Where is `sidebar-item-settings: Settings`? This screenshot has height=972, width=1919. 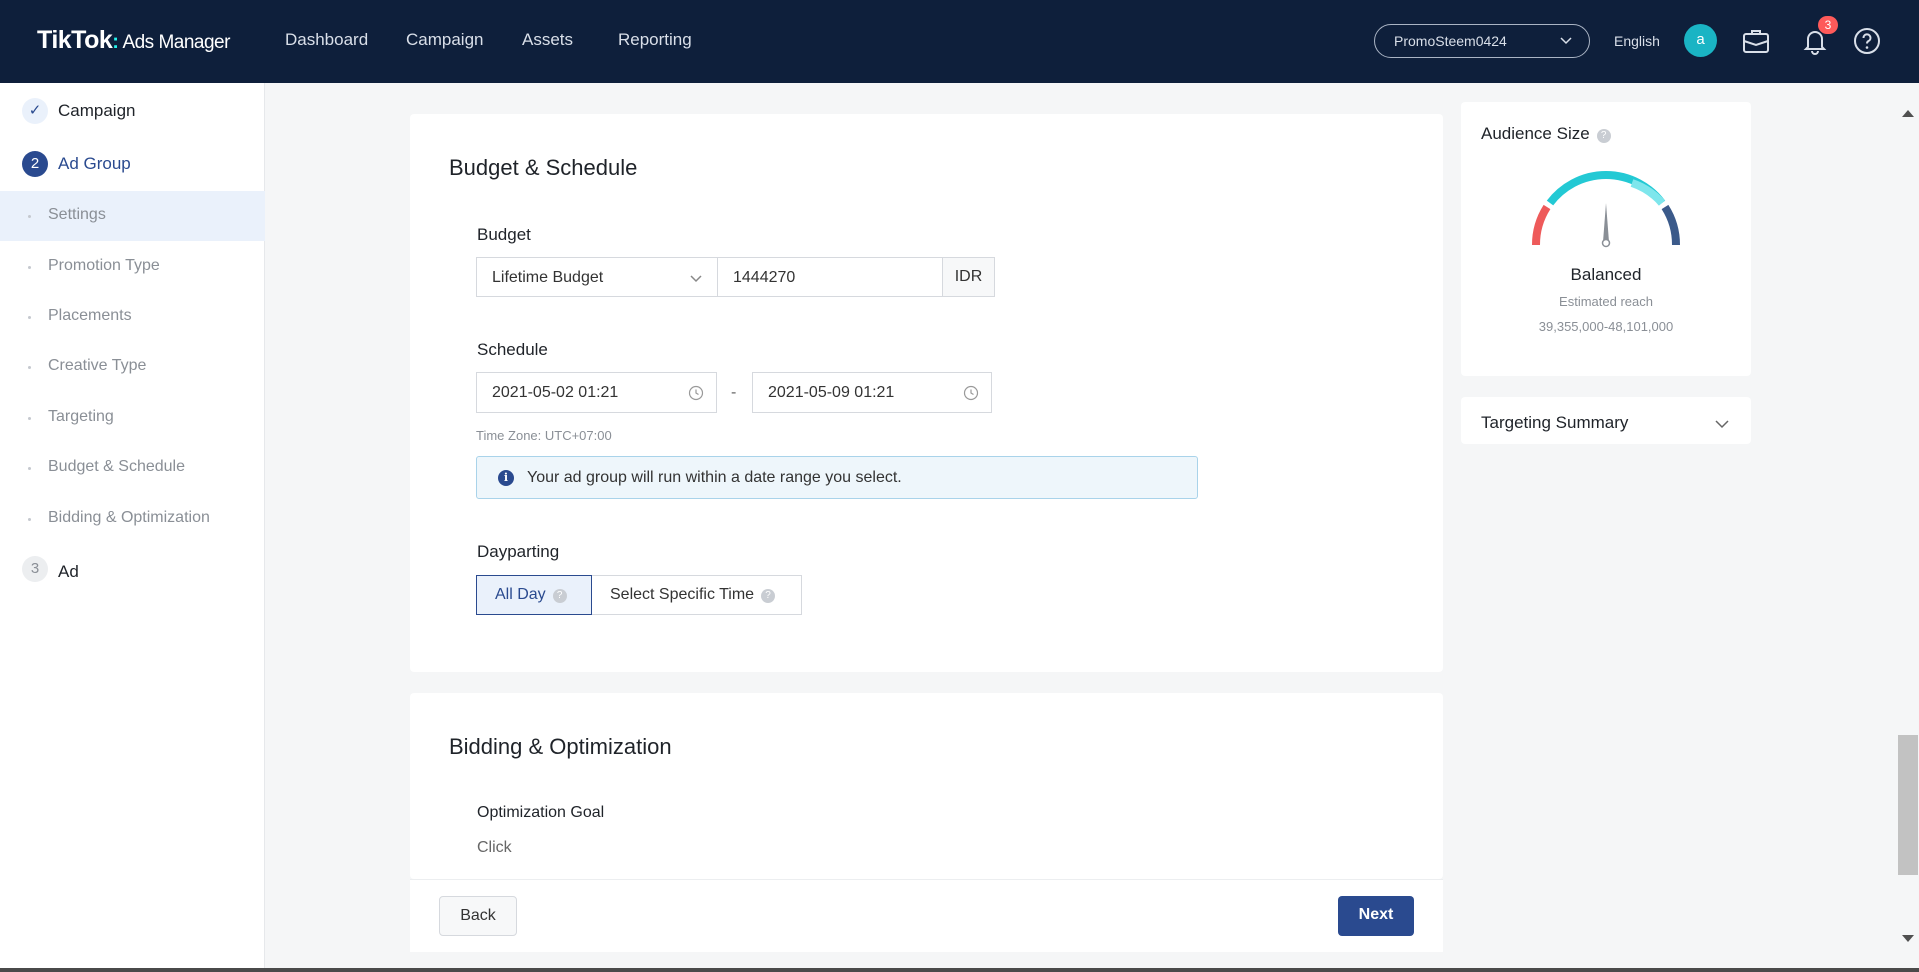 sidebar-item-settings: Settings is located at coordinates (132, 216).